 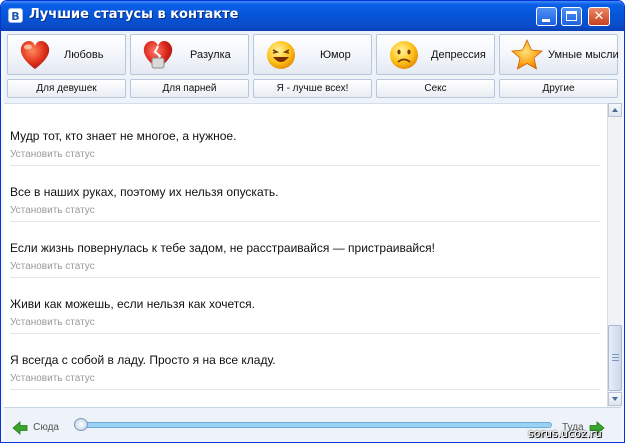 I want to click on status-text: Мудр тот, кто знает не многое, а нужное., so click(x=123, y=136).